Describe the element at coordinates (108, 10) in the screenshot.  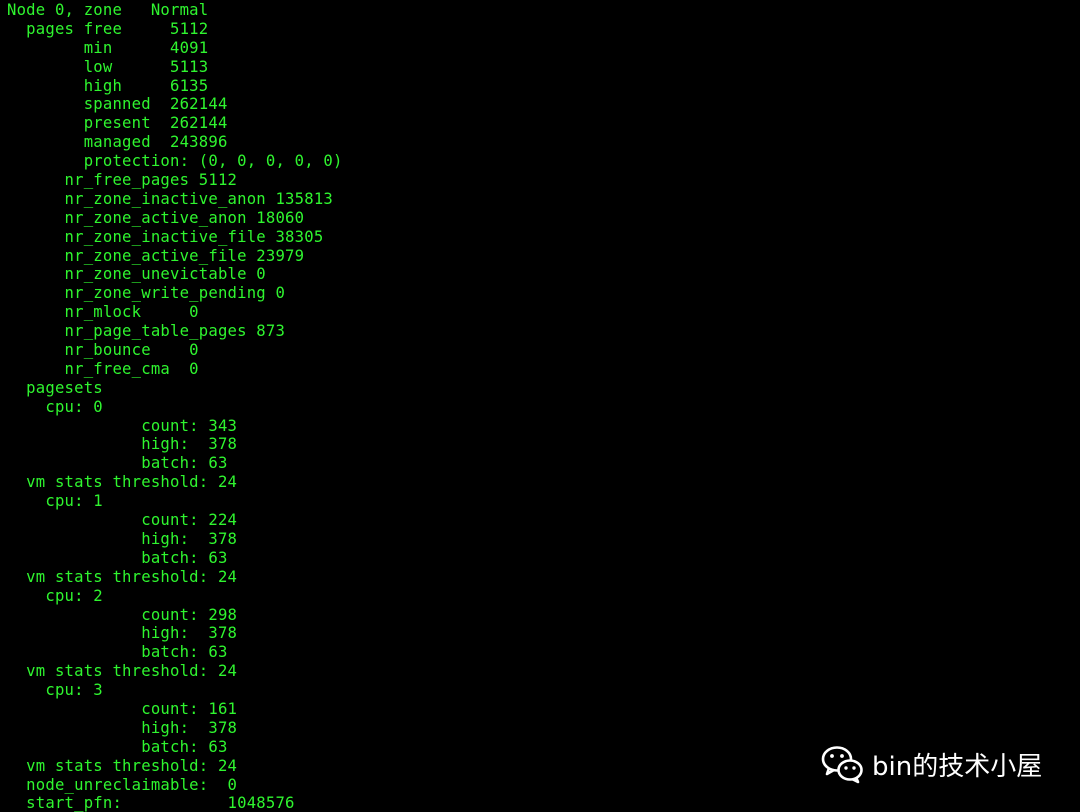
I see `terminal-line: Node 0, zone Normal` at that location.